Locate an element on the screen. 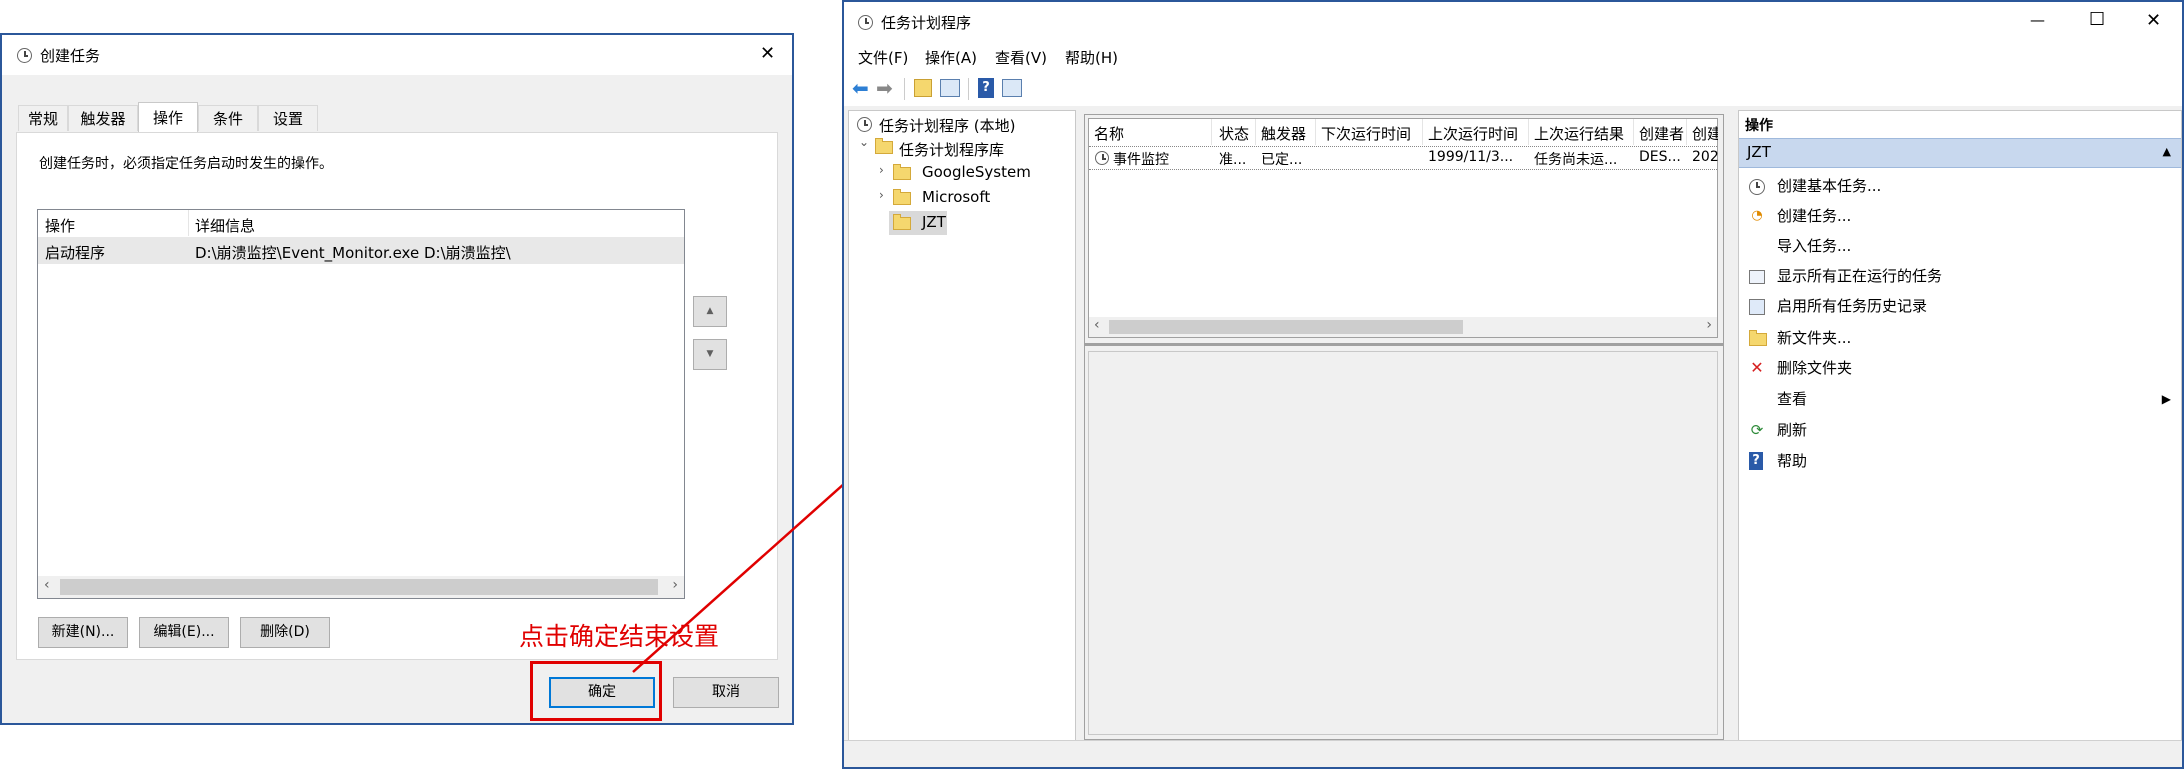 The image size is (2184, 769). submenu-arrow-icon: ▶ is located at coordinates (2166, 399).